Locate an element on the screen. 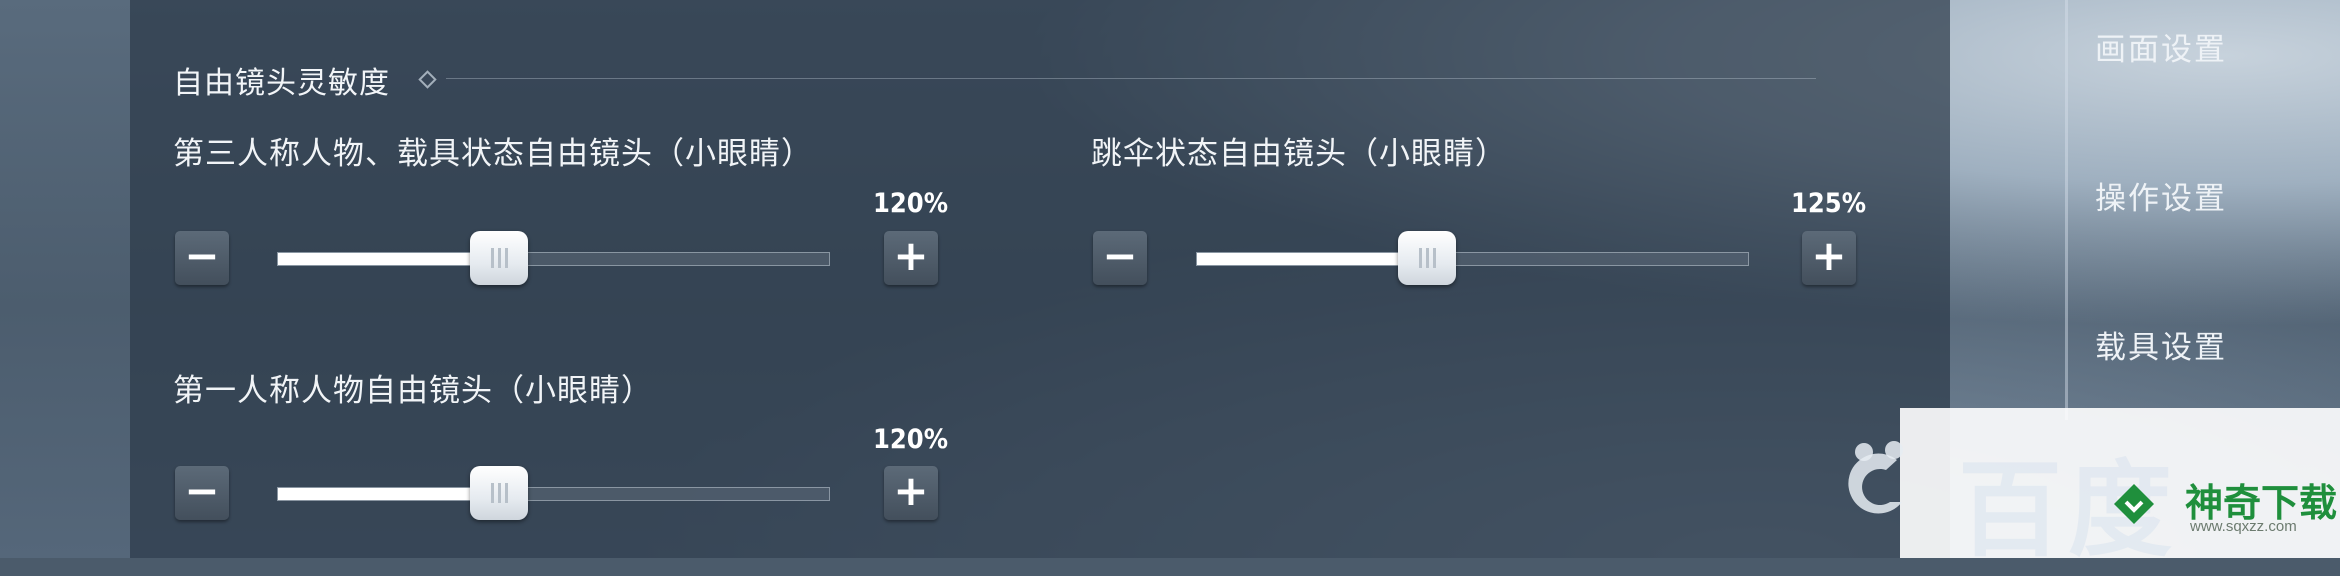 This screenshot has width=2340, height=576. watermark-logo-icon is located at coordinates (1875, 477).